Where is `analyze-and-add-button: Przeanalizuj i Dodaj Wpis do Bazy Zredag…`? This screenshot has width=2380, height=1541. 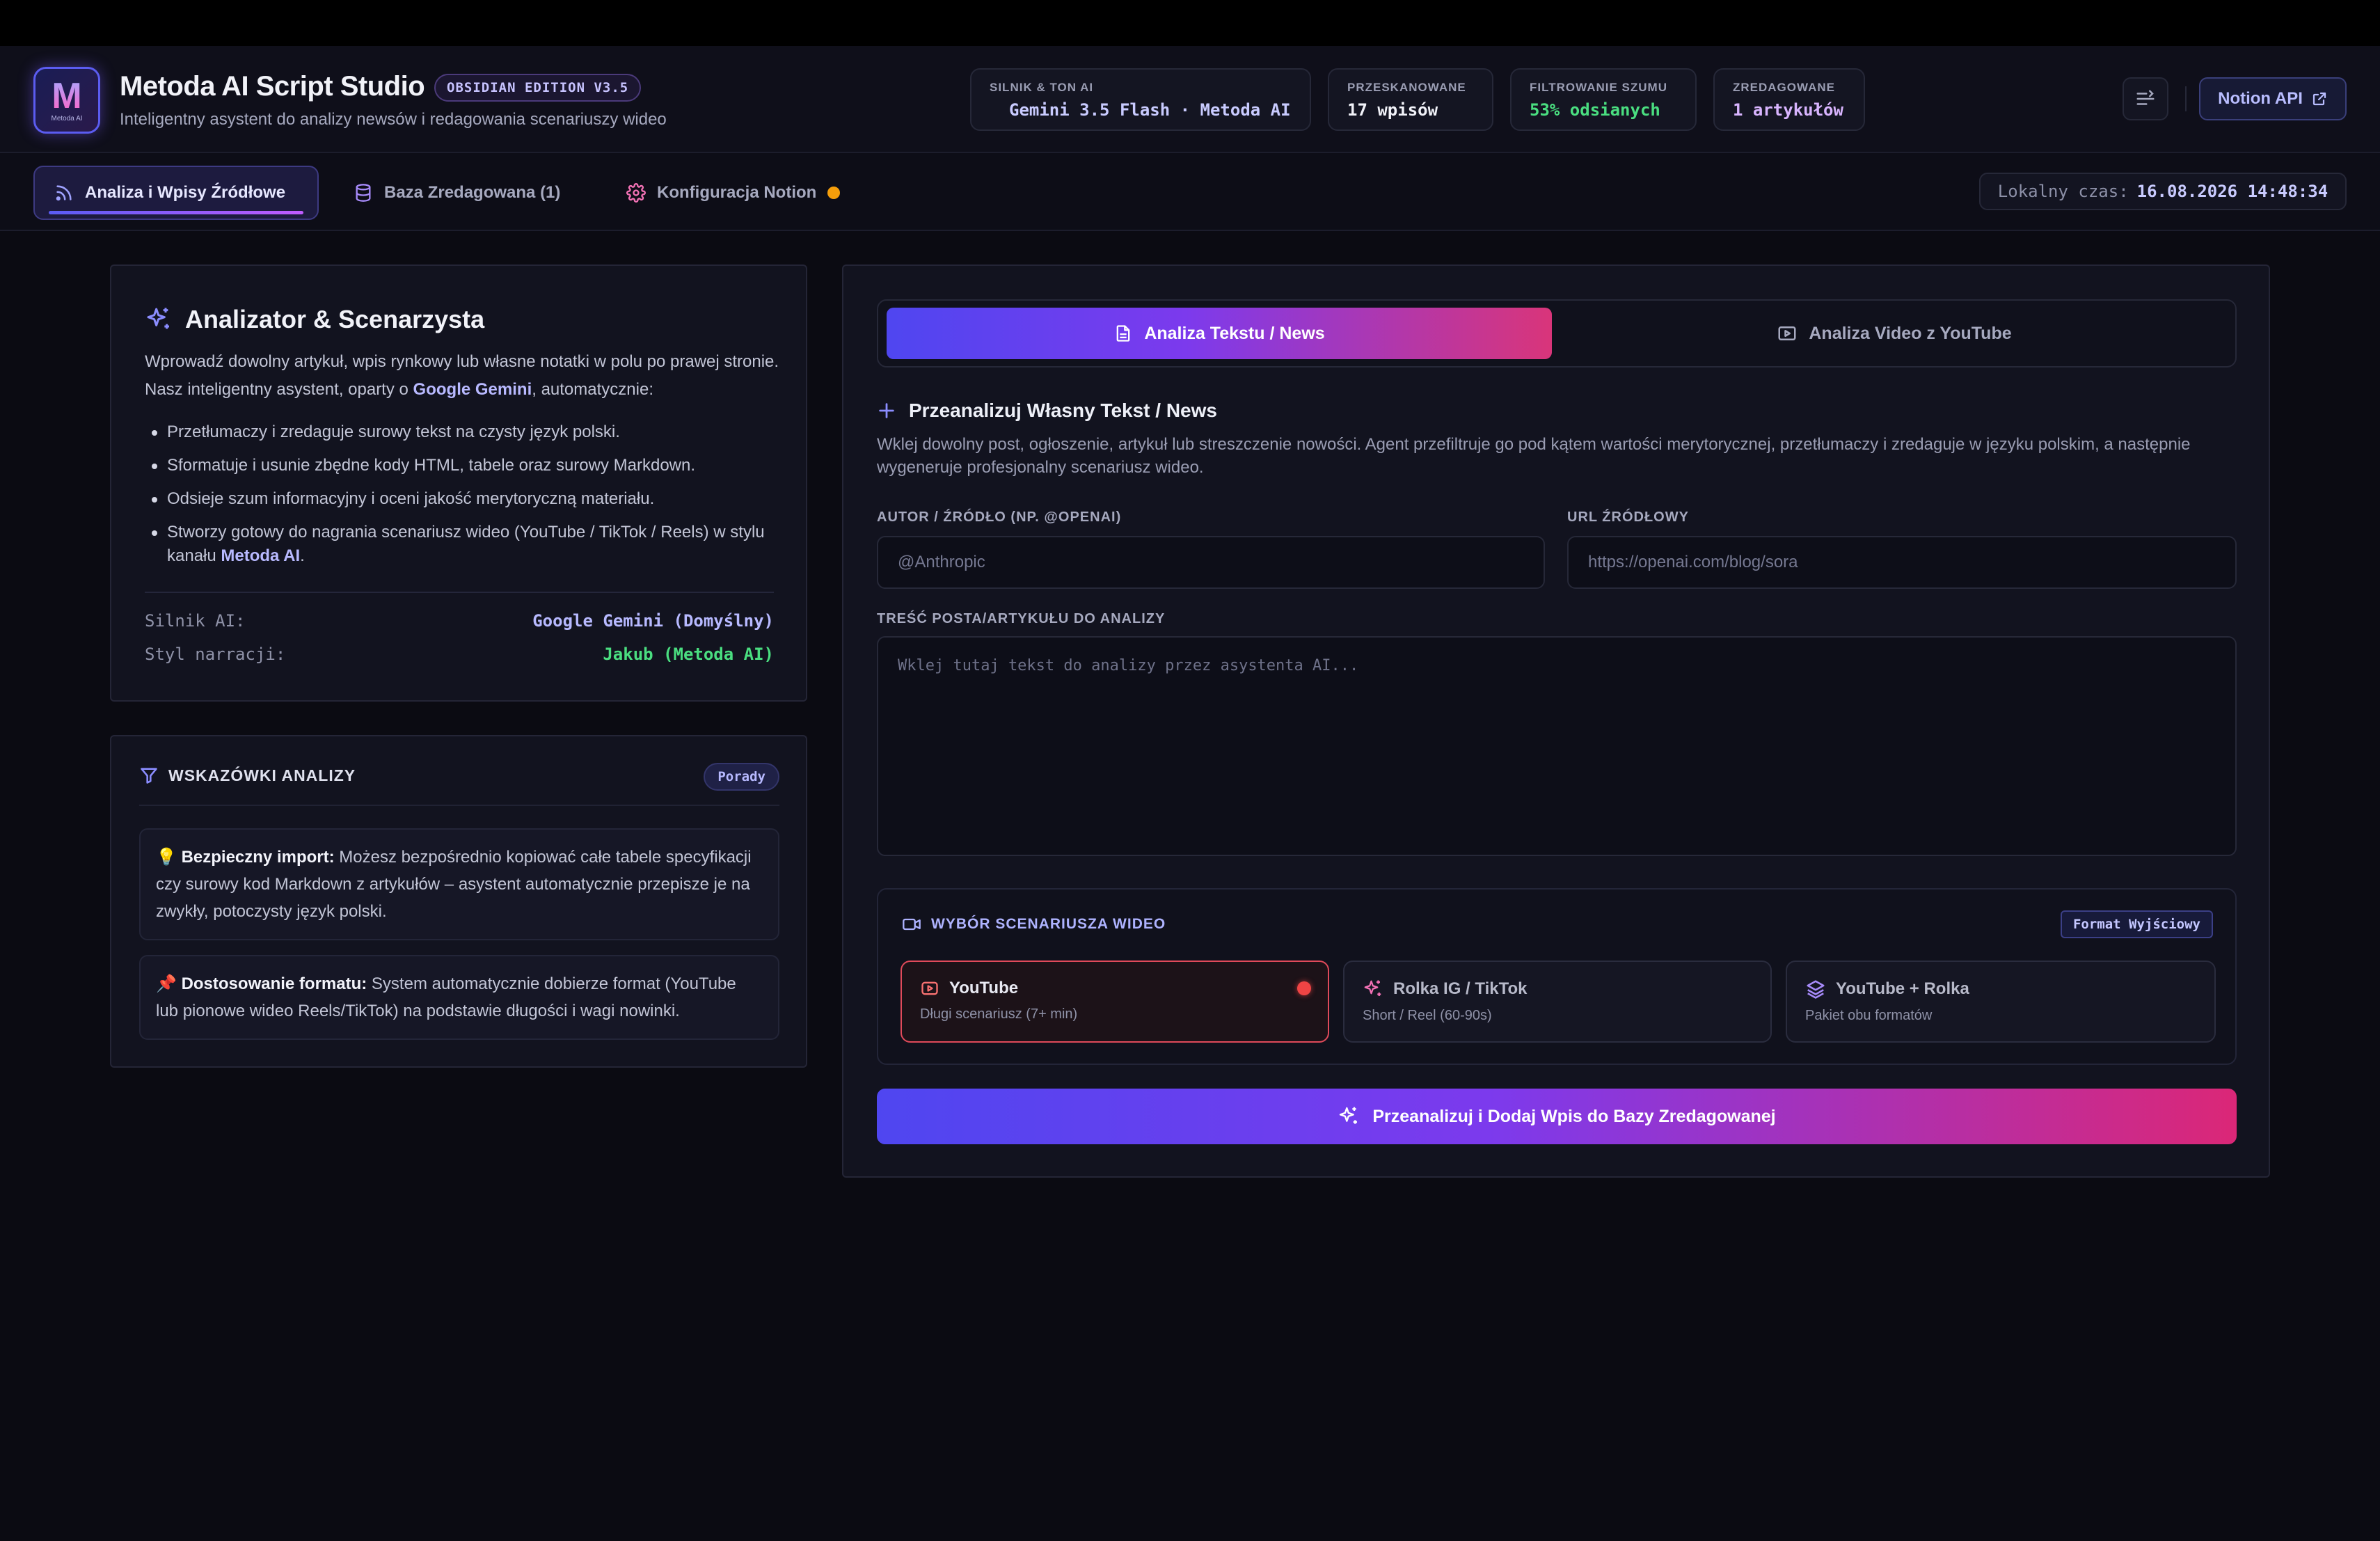 analyze-and-add-button: Przeanalizuj i Dodaj Wpis do Bazy Zredag… is located at coordinates (1557, 1116).